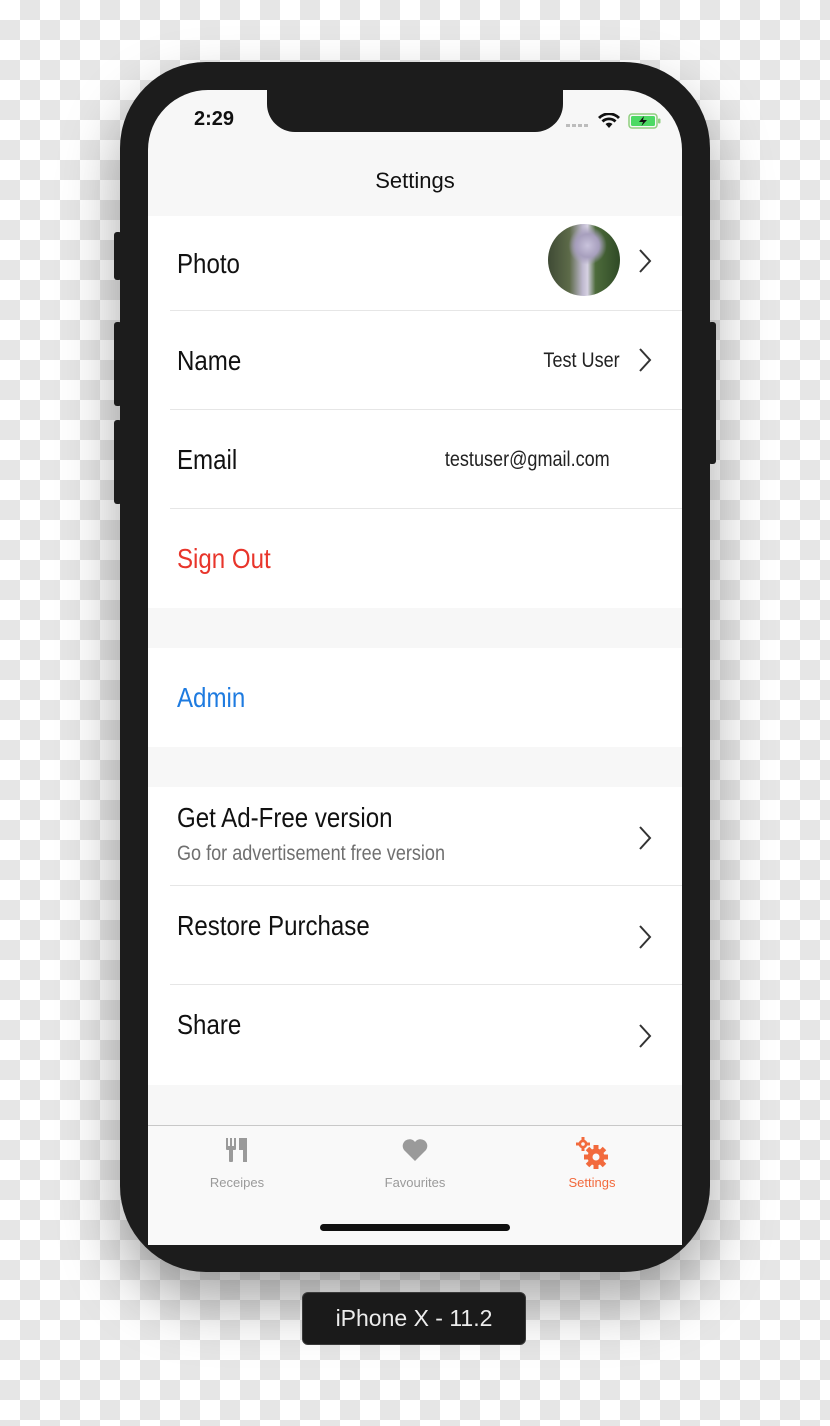 The width and height of the screenshot is (830, 1426). What do you see at coordinates (609, 123) in the screenshot?
I see `wifi-icon` at bounding box center [609, 123].